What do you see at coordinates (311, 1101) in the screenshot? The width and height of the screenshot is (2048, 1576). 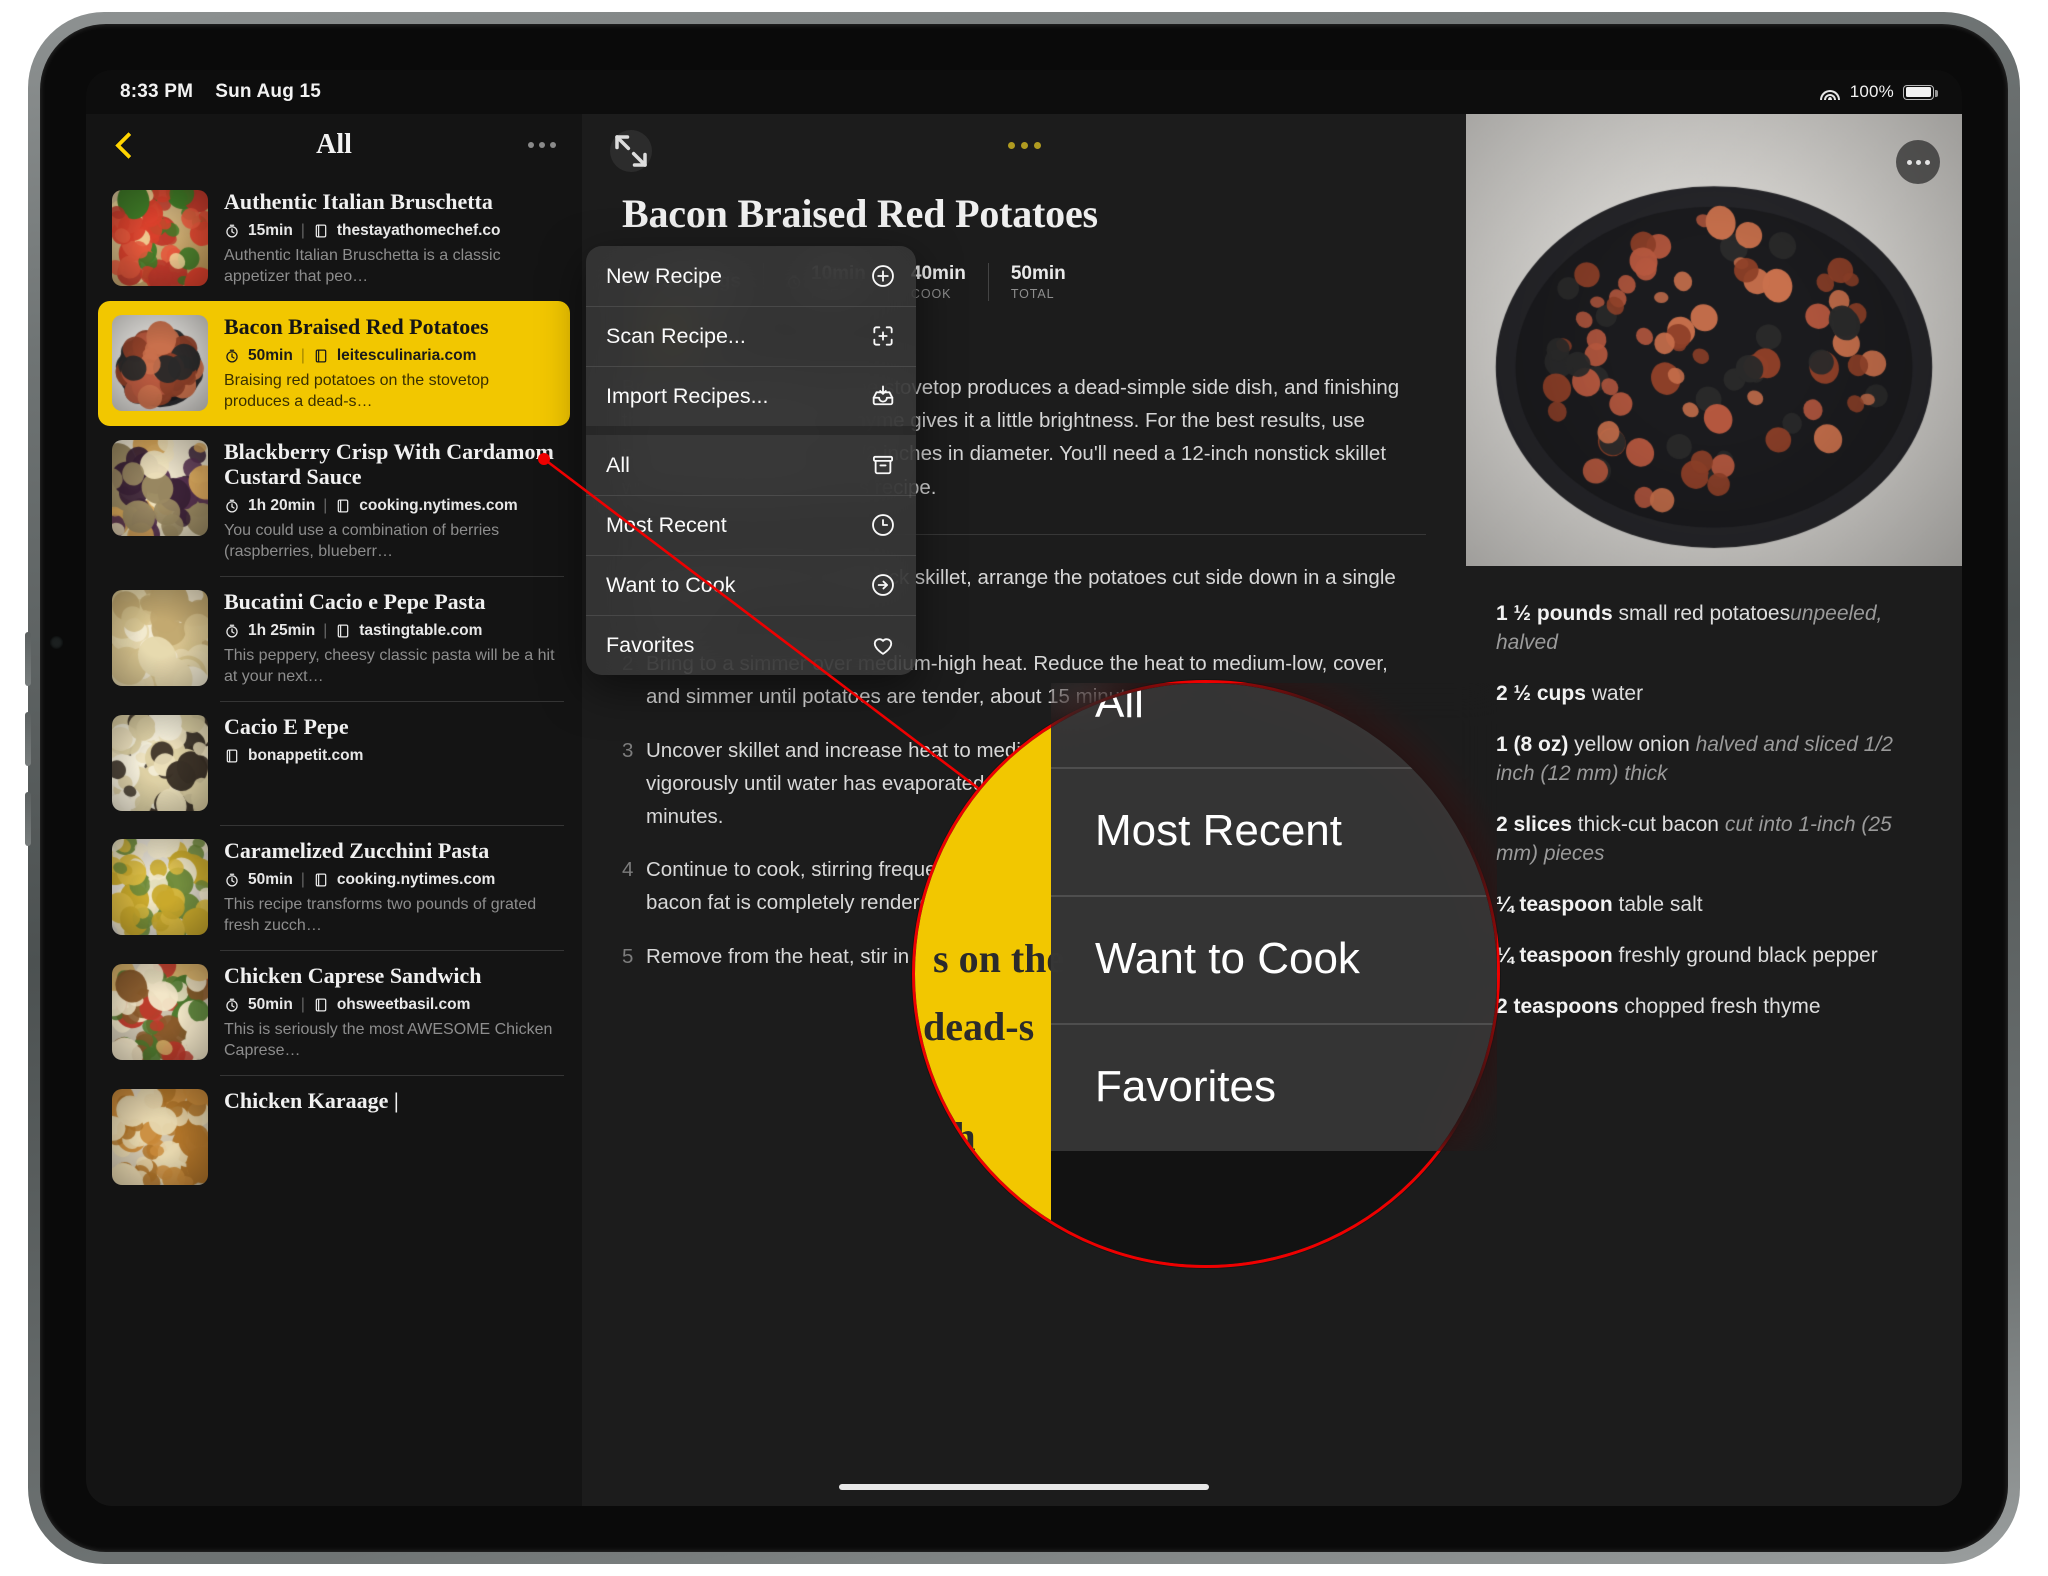 I see `recipe-item-title: Chicken Karaage |` at bounding box center [311, 1101].